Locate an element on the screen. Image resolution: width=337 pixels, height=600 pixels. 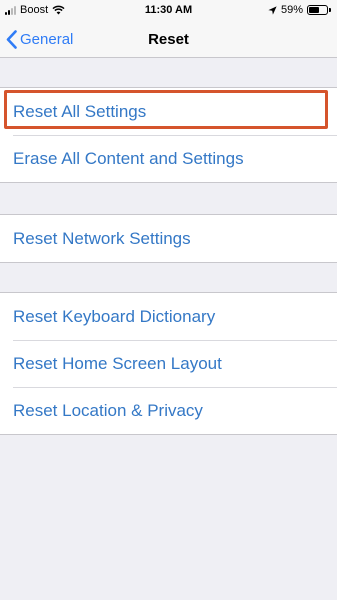
status-bar: Boost 11:30 AM 59% is located at coordinates (168, 10).